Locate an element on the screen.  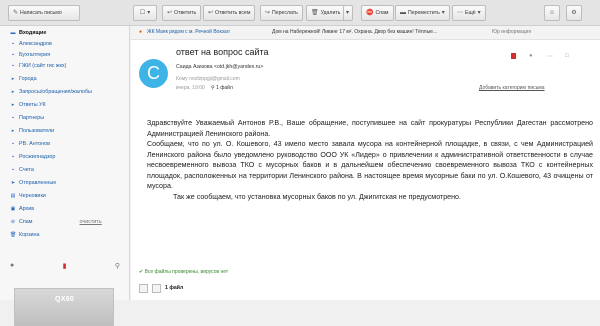
virus-check-status: ✔ Все файлы проверены, вирусов нет is located at coordinates (184, 272).